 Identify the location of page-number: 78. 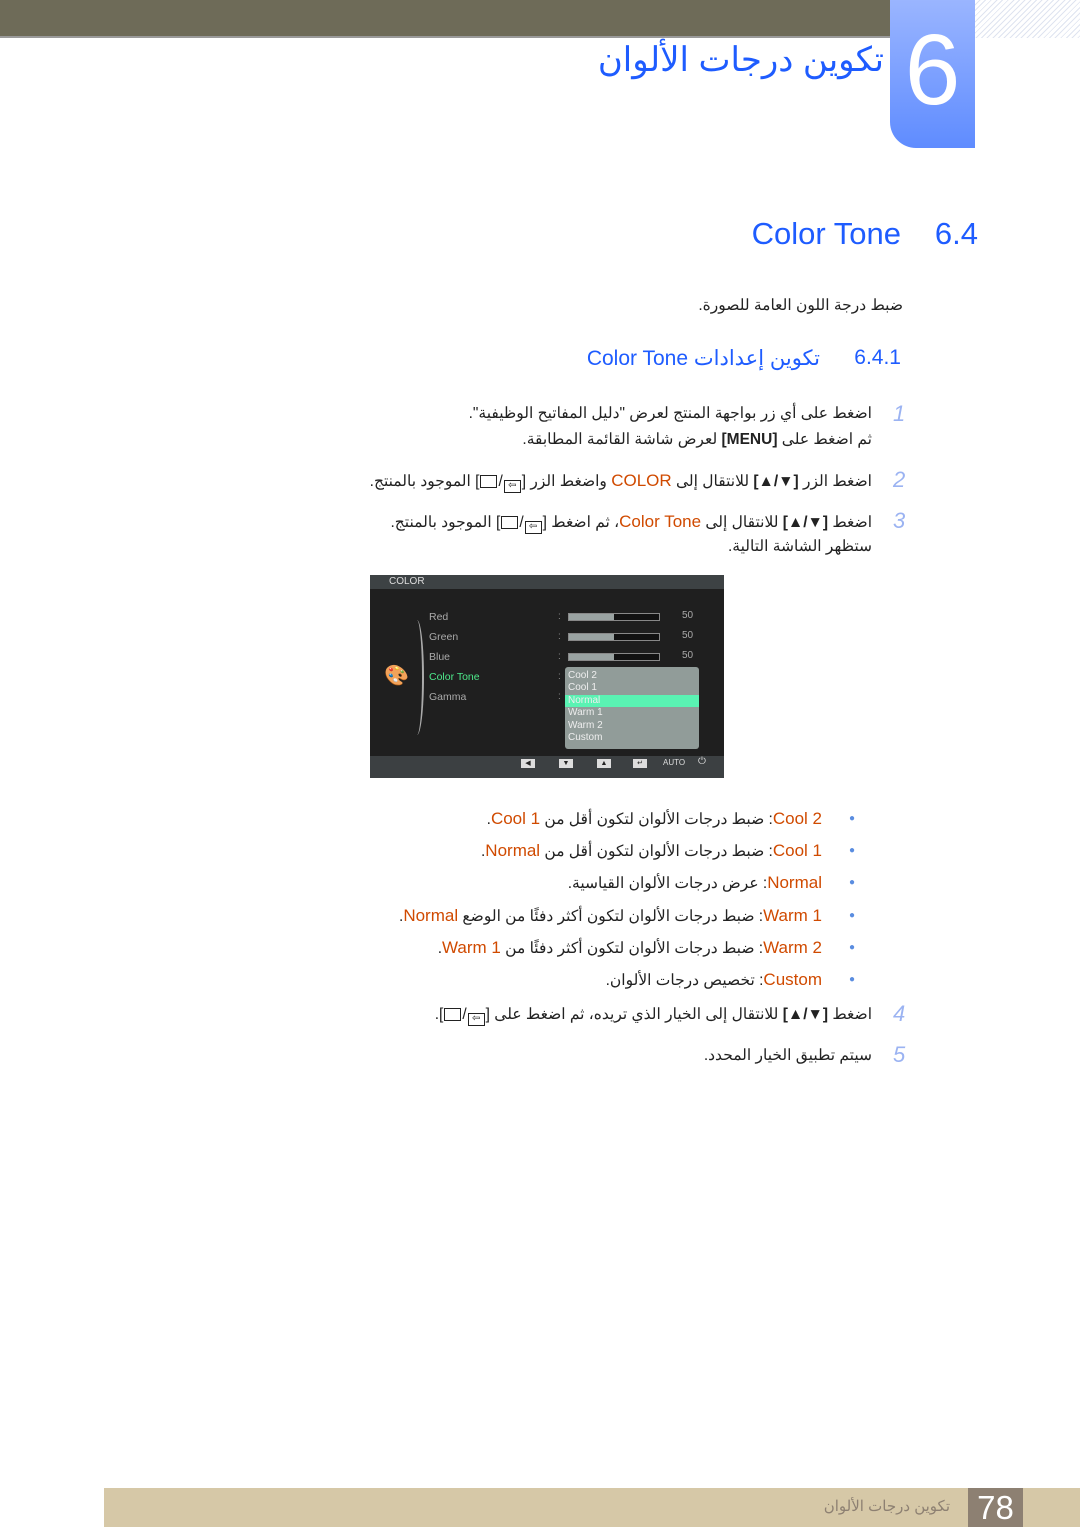
(995, 1507).